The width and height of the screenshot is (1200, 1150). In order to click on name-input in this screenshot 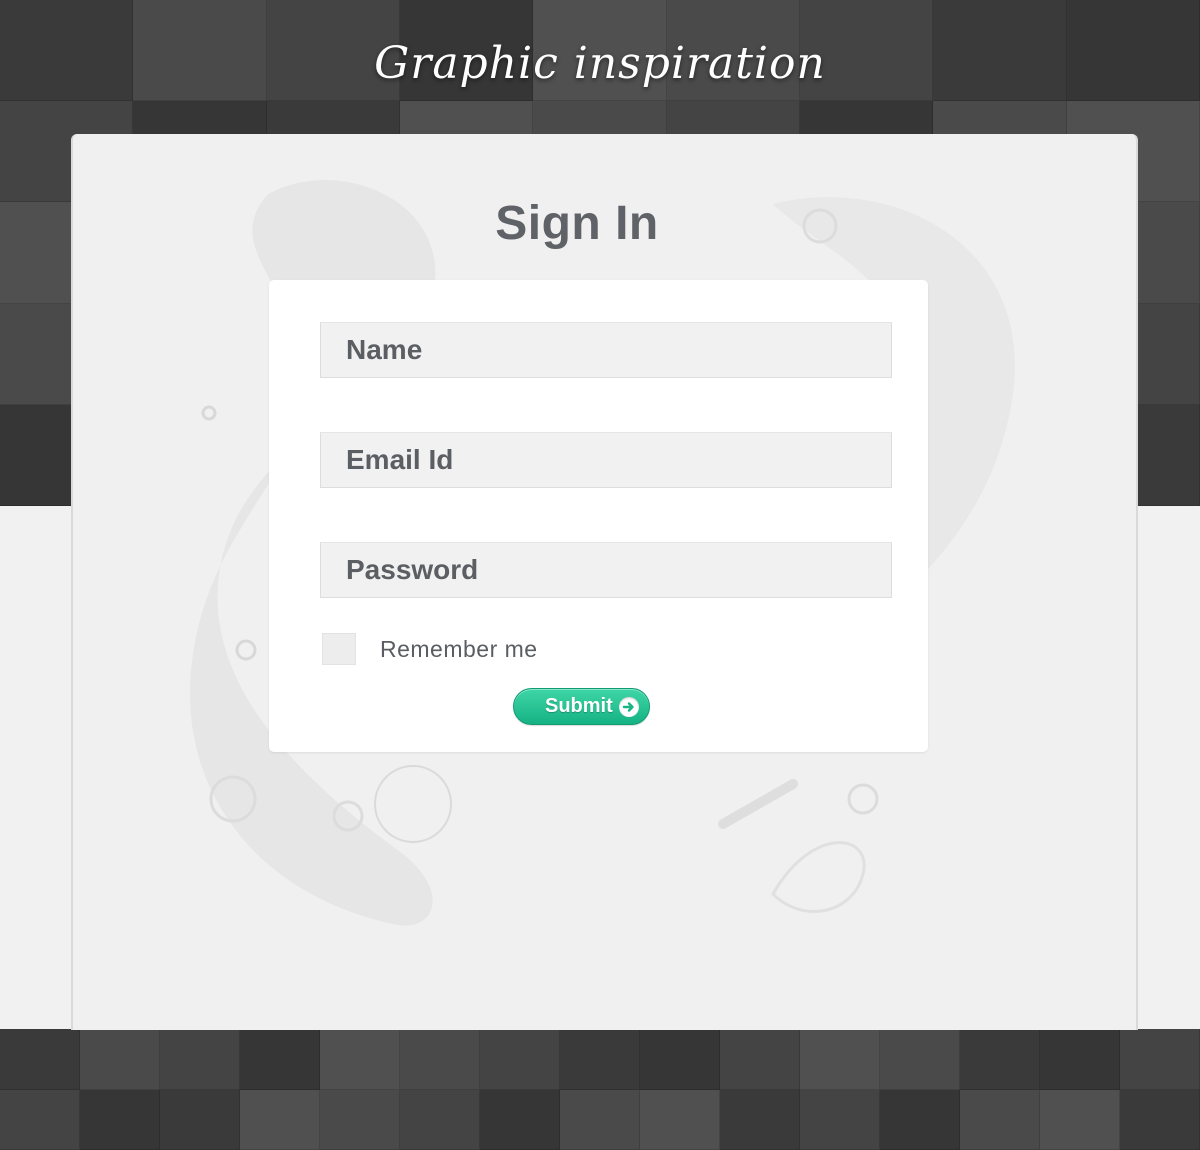, I will do `click(606, 350)`.